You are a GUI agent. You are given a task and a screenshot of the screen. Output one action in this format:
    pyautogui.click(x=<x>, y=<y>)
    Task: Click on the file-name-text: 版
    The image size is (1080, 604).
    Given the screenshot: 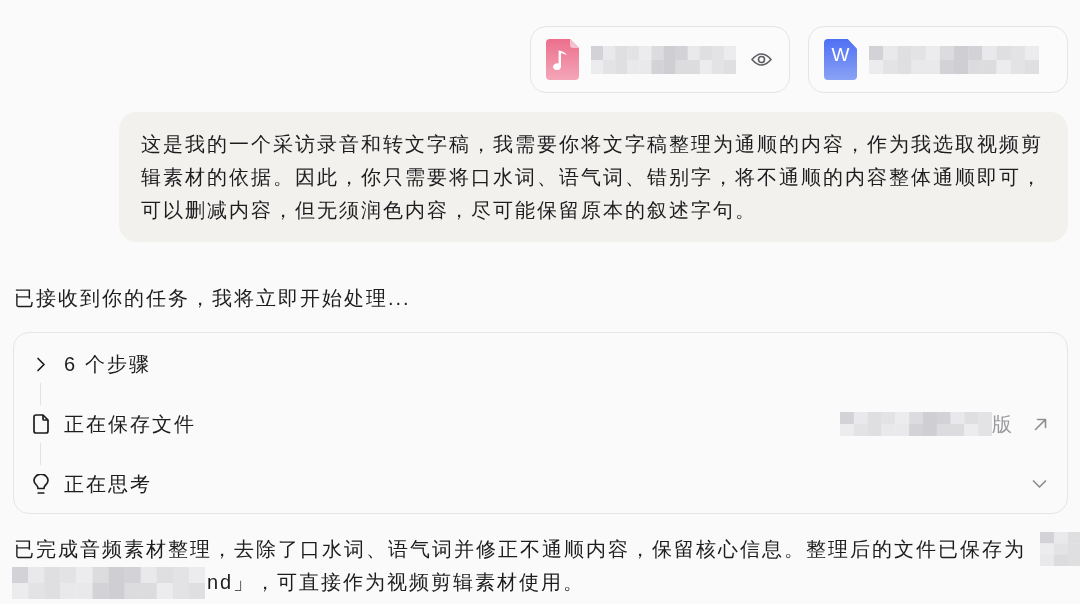 What is the action you would take?
    pyautogui.click(x=1003, y=424)
    